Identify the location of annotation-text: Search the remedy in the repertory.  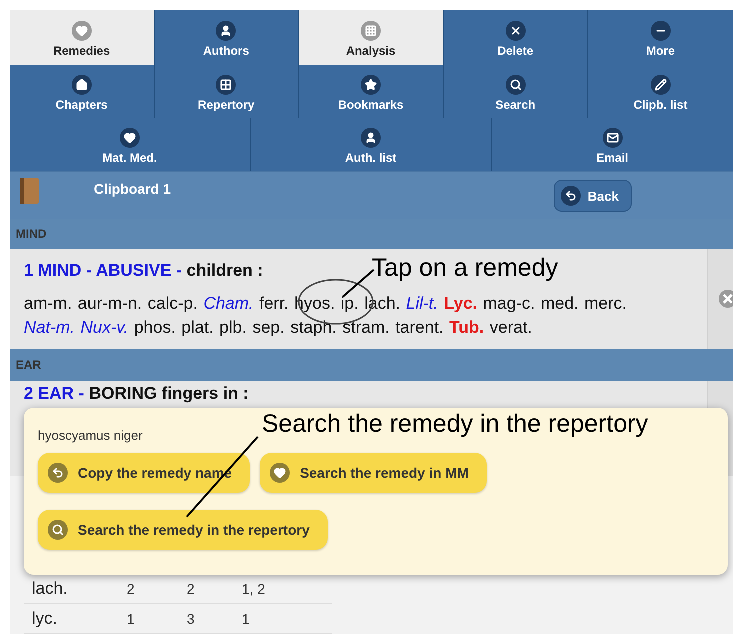
(455, 424).